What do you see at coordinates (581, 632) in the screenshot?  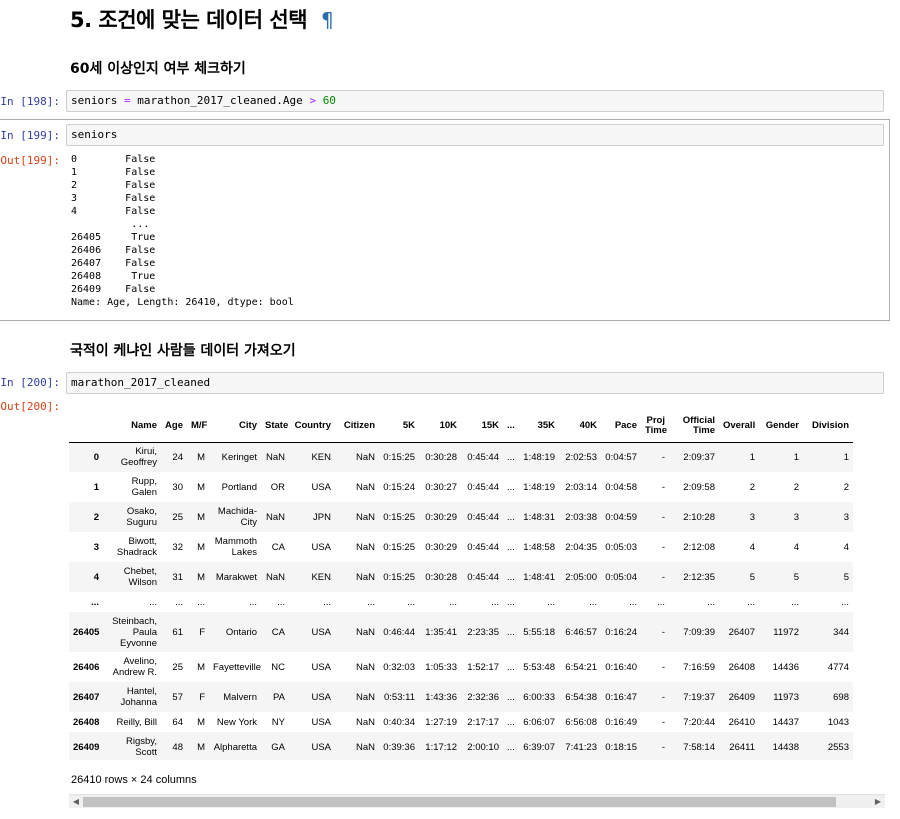 I see `table-cell: 6:46:57` at bounding box center [581, 632].